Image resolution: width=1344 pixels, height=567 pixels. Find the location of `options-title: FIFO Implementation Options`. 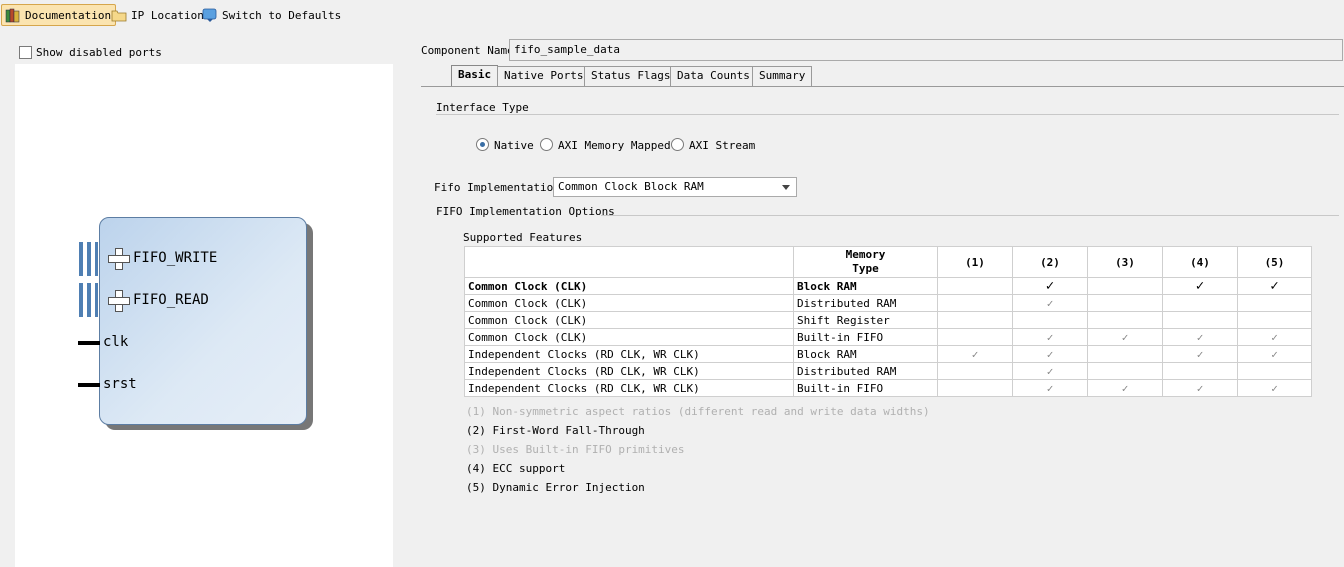

options-title: FIFO Implementation Options is located at coordinates (525, 211).